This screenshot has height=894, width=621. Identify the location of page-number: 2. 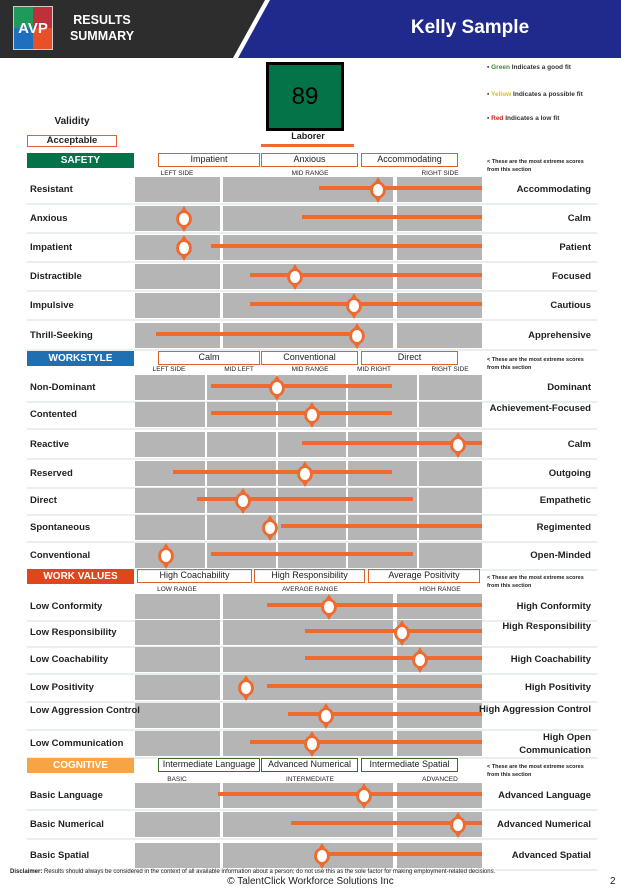
(613, 881).